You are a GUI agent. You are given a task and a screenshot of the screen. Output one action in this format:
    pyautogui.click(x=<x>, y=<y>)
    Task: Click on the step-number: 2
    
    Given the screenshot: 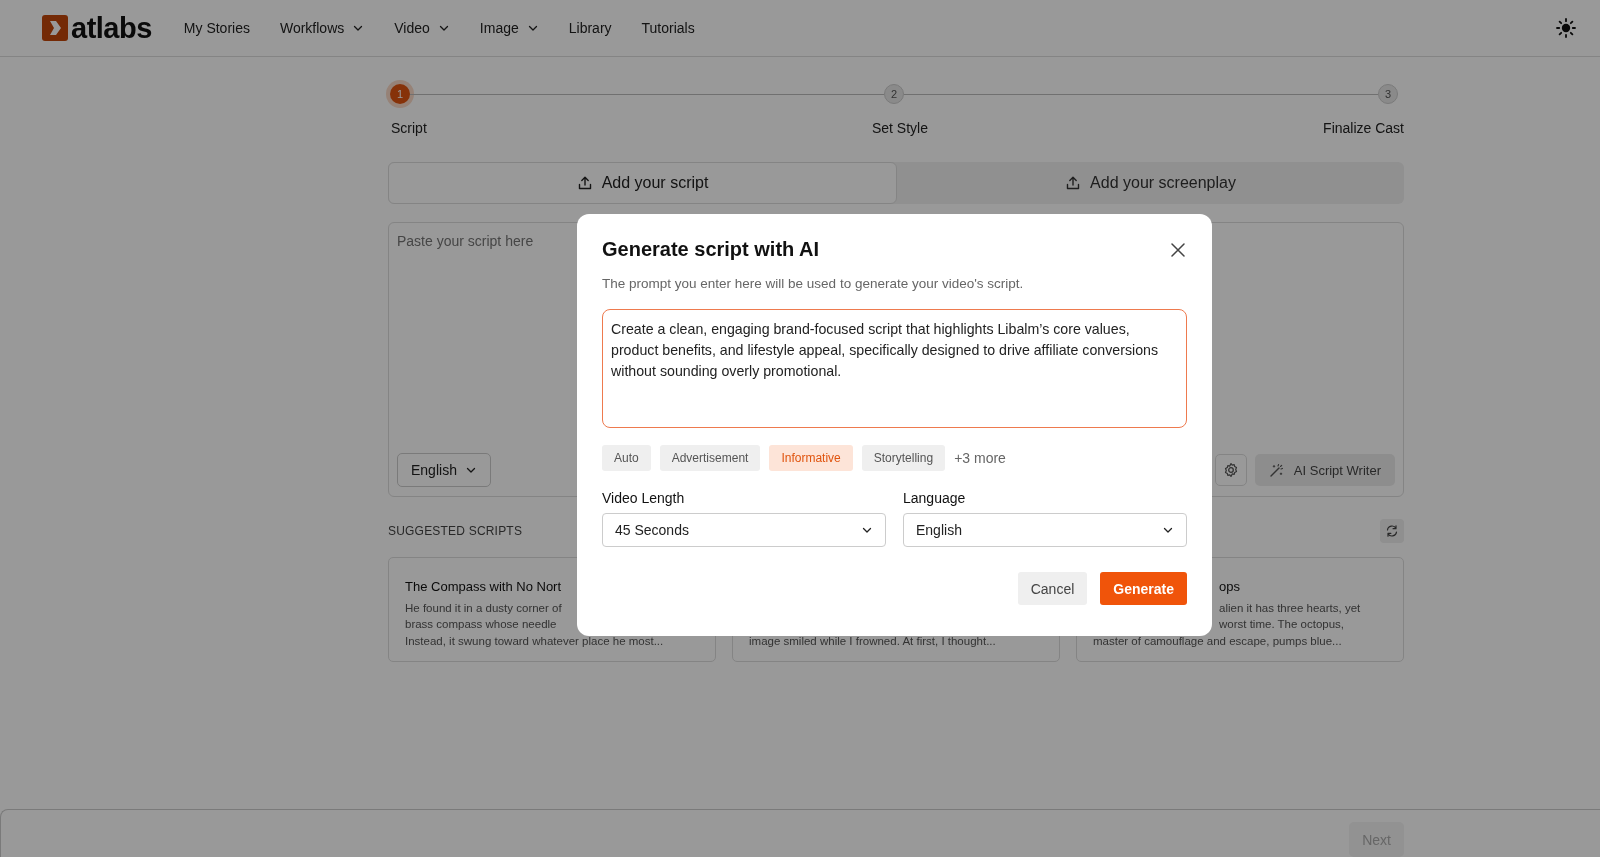 What is the action you would take?
    pyautogui.click(x=894, y=94)
    